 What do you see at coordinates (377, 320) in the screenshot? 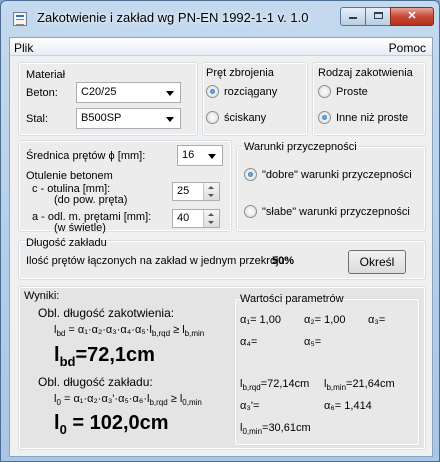
I see `param-alpha3: α₃=` at bounding box center [377, 320].